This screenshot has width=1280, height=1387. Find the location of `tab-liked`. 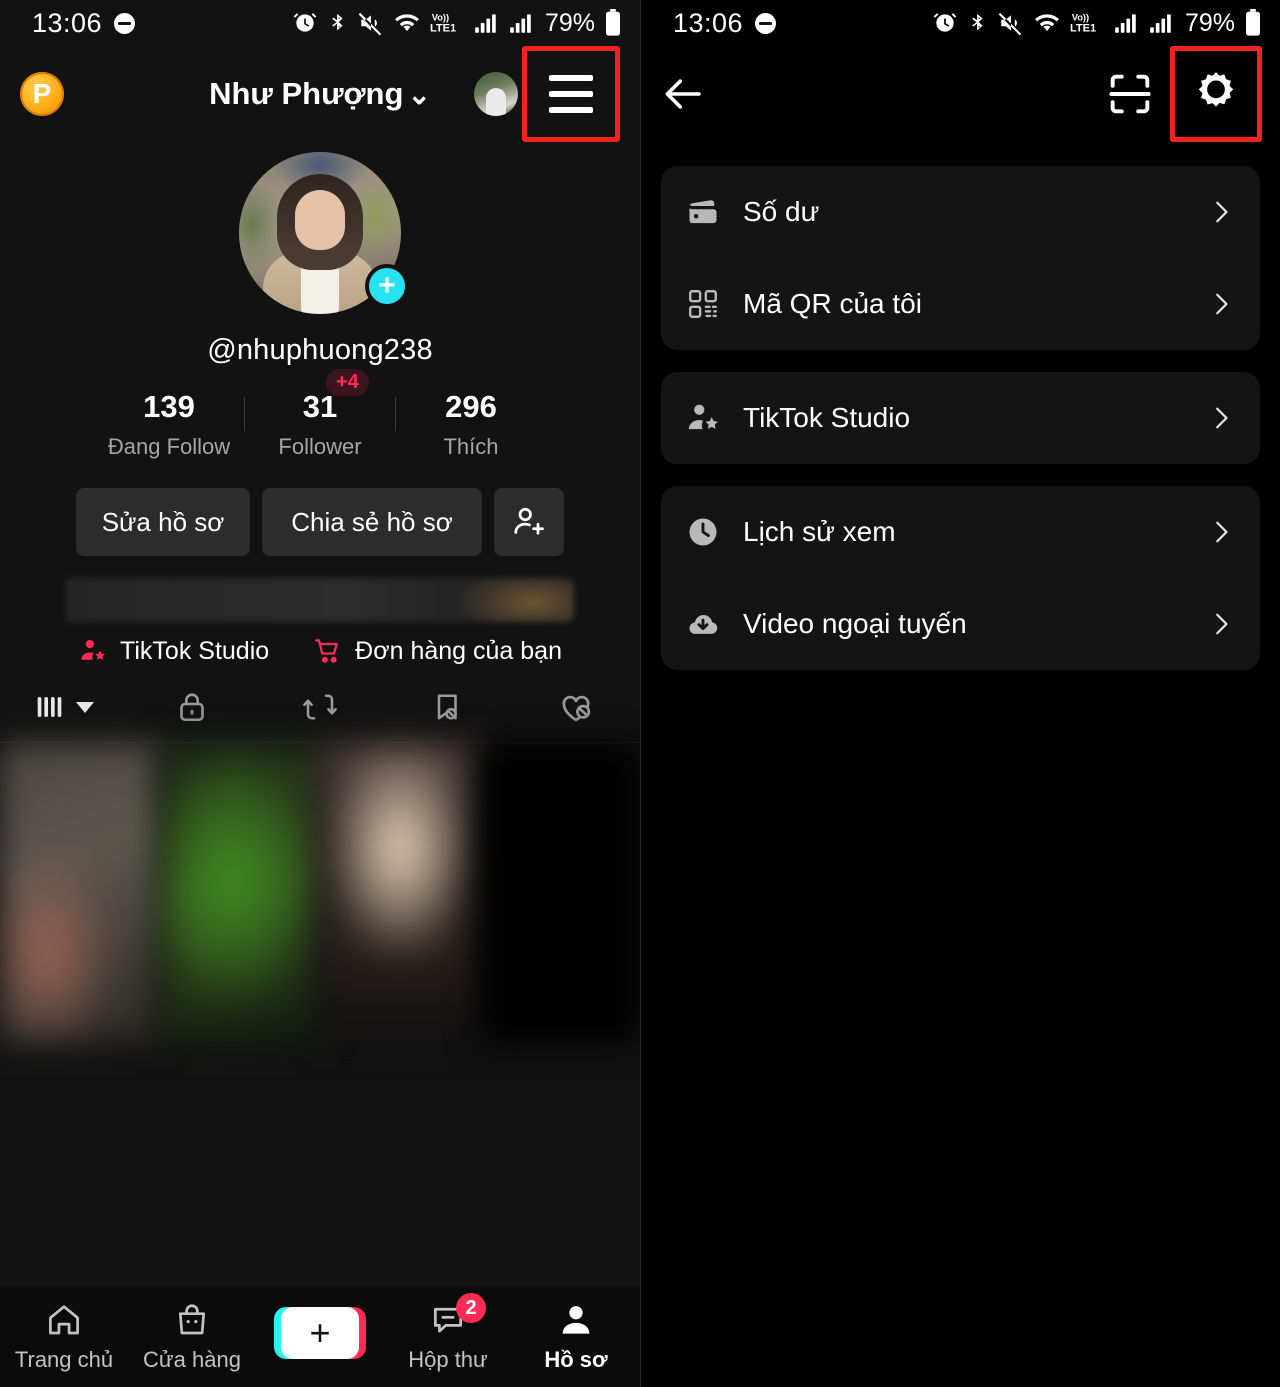

tab-liked is located at coordinates (576, 707).